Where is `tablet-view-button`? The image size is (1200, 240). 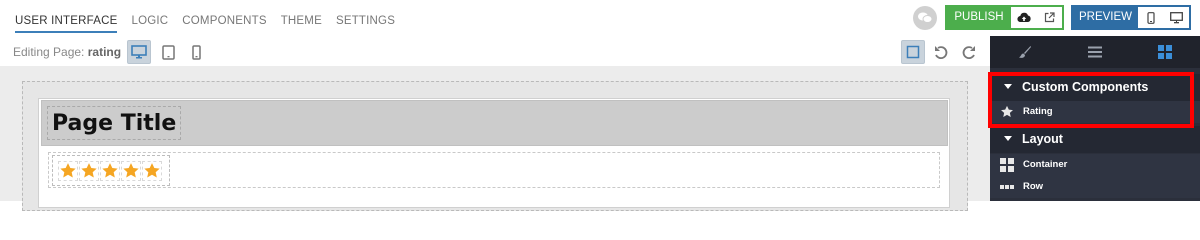 tablet-view-button is located at coordinates (168, 52).